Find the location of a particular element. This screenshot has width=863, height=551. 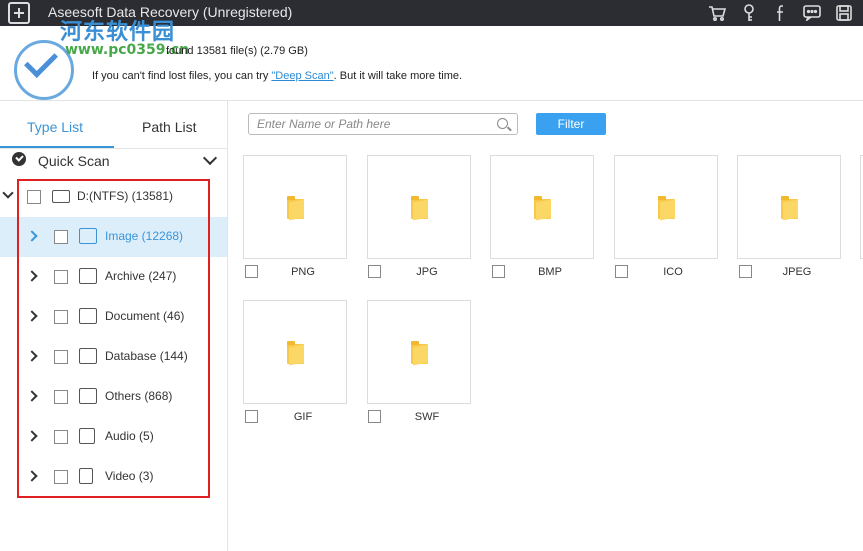

tree-row-video: Video (3) is located at coordinates (113, 477).